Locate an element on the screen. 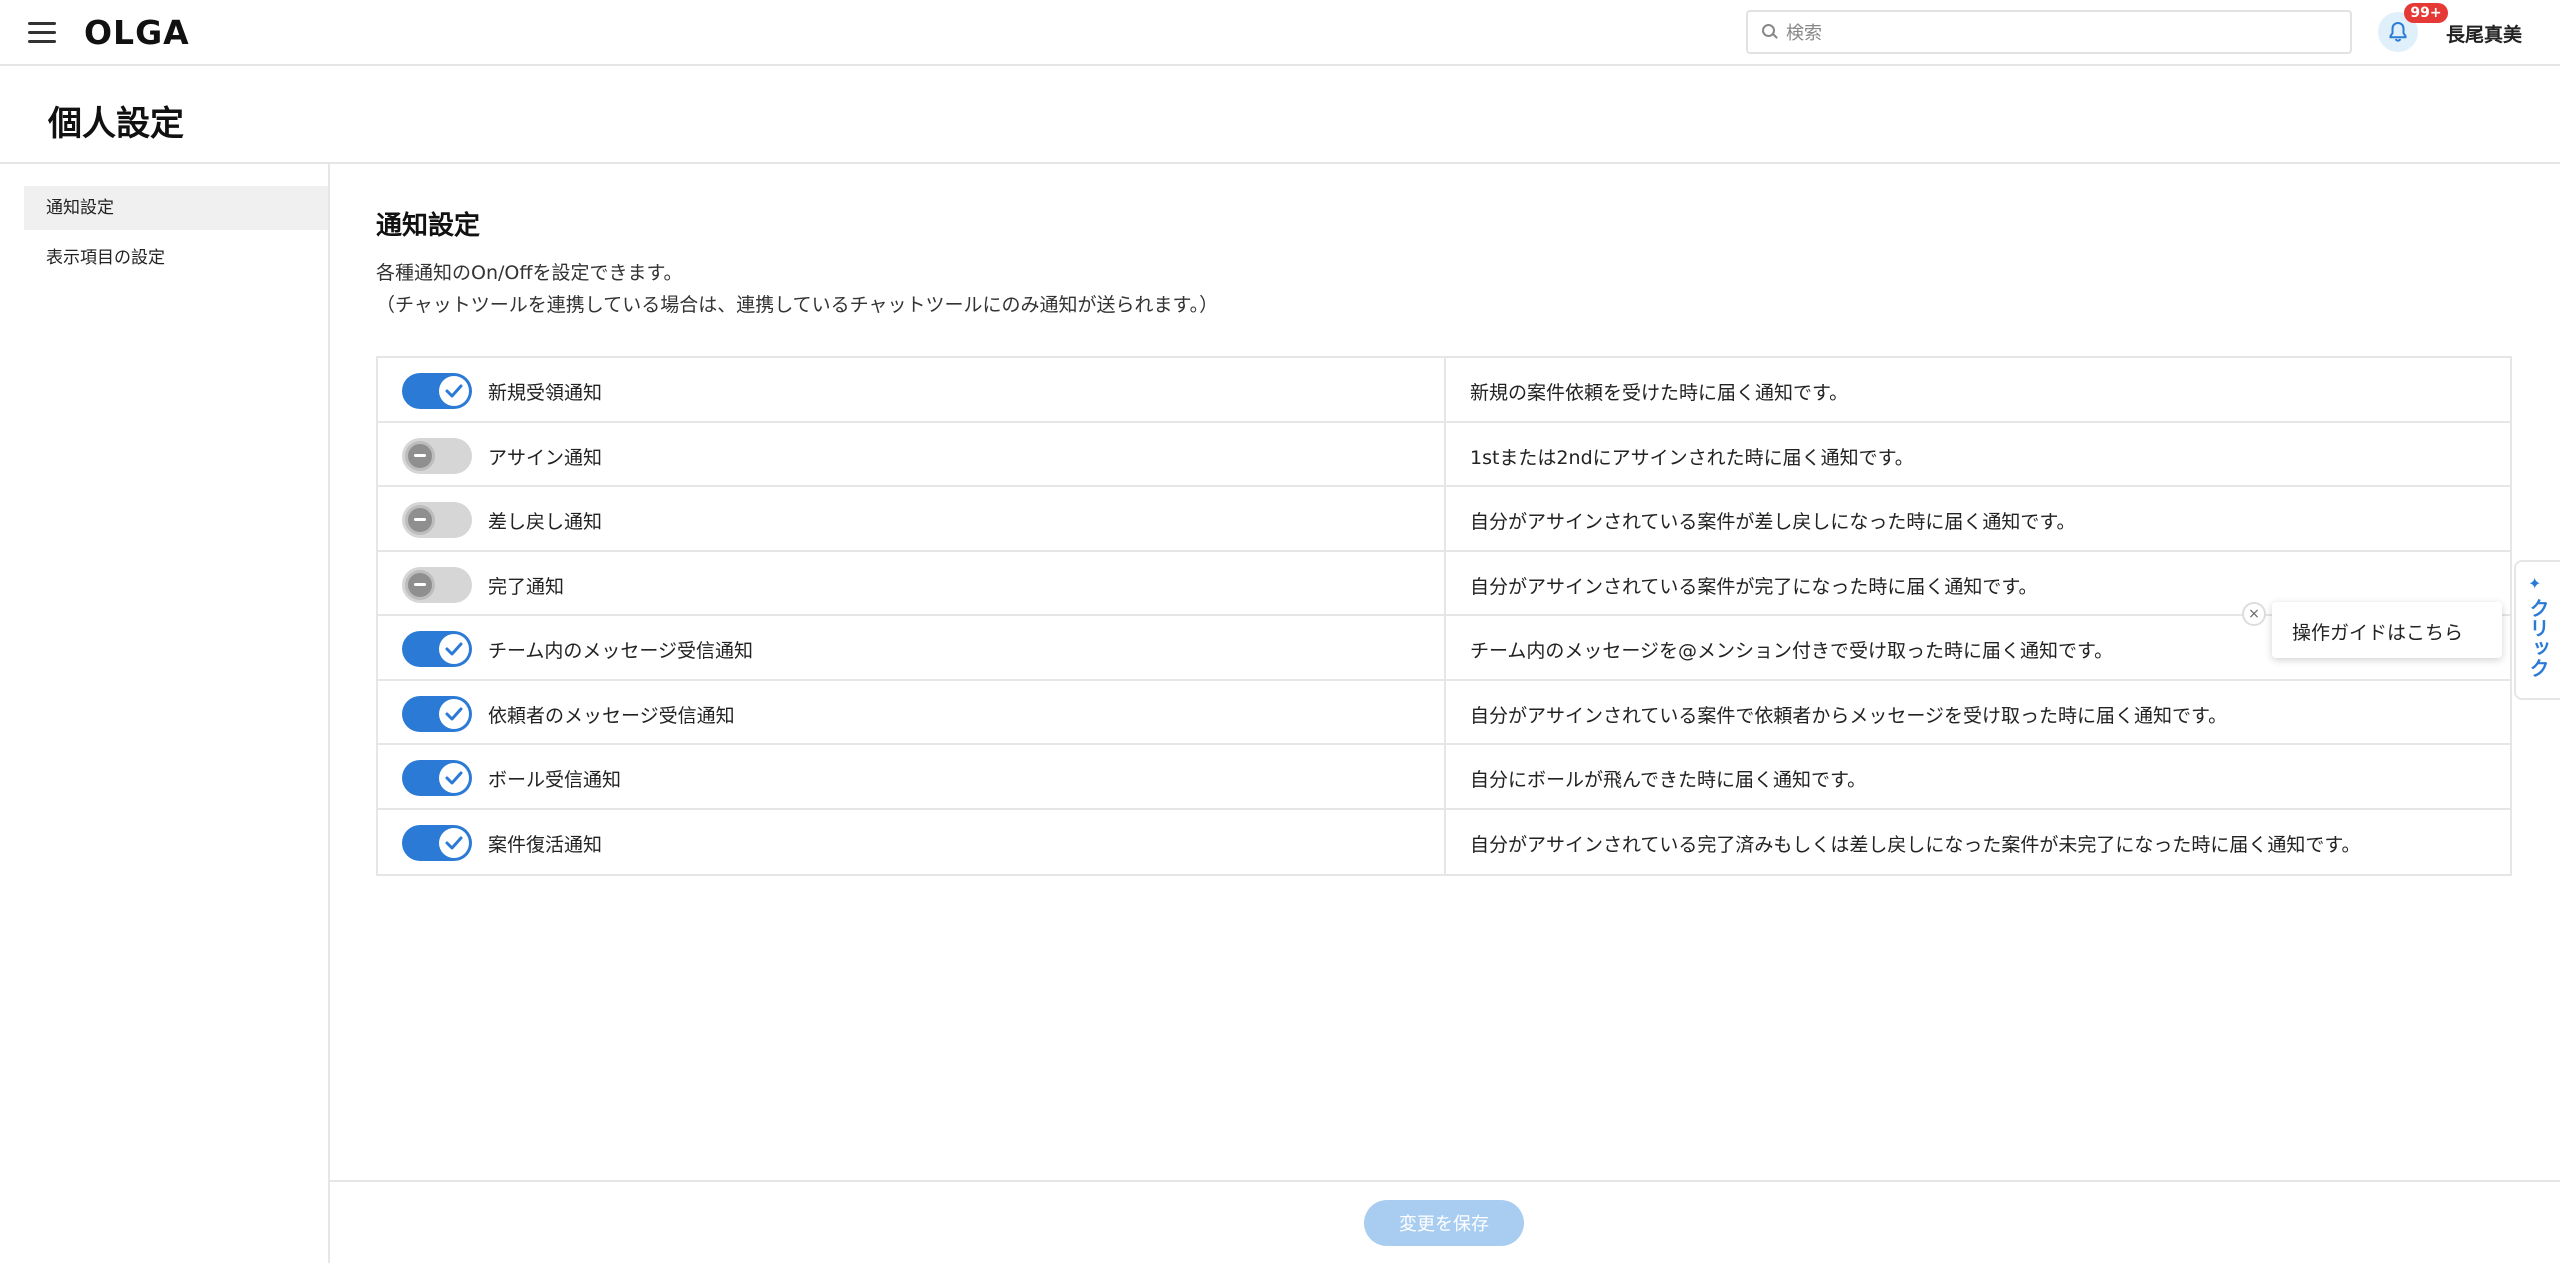 The height and width of the screenshot is (1263, 2560). table-row: 差し戻し通知 自分がアサインされている案件が差し戻しになった時に届く通知です。 is located at coordinates (1444, 519).